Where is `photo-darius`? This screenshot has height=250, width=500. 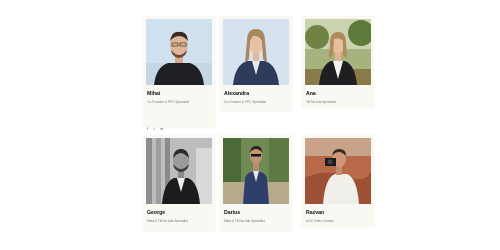
photo-darius is located at coordinates (256, 171).